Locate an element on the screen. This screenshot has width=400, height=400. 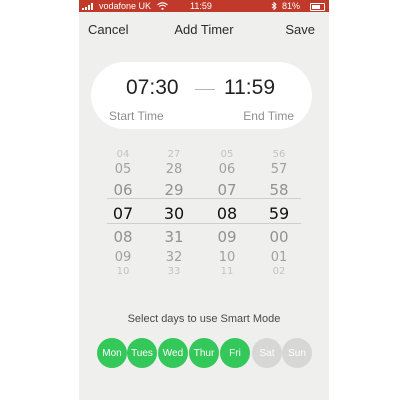
signal-icon is located at coordinates (89, 6).